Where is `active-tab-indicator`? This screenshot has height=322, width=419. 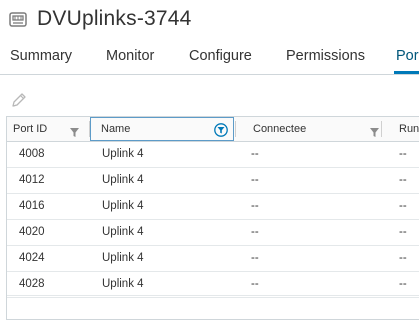 active-tab-indicator is located at coordinates (406, 72).